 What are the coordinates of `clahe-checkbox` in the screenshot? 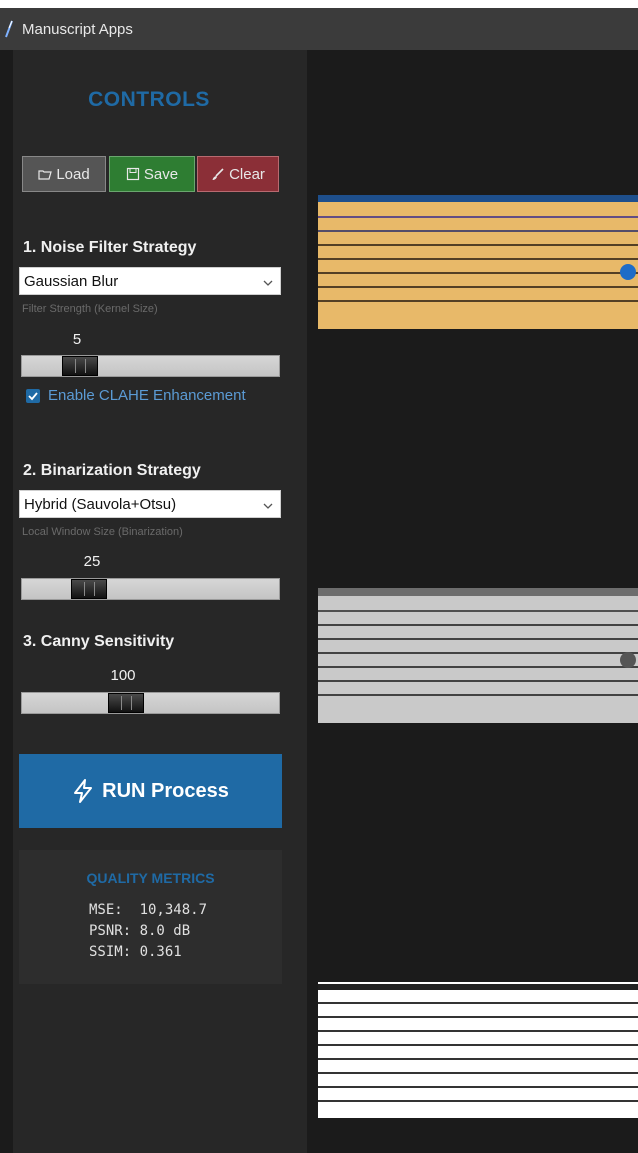 It's located at (33, 396).